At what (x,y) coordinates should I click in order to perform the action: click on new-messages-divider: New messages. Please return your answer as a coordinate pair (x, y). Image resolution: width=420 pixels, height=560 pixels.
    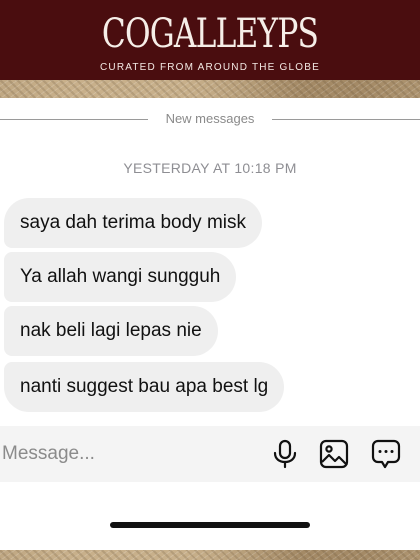
    Looking at the image, I should click on (210, 119).